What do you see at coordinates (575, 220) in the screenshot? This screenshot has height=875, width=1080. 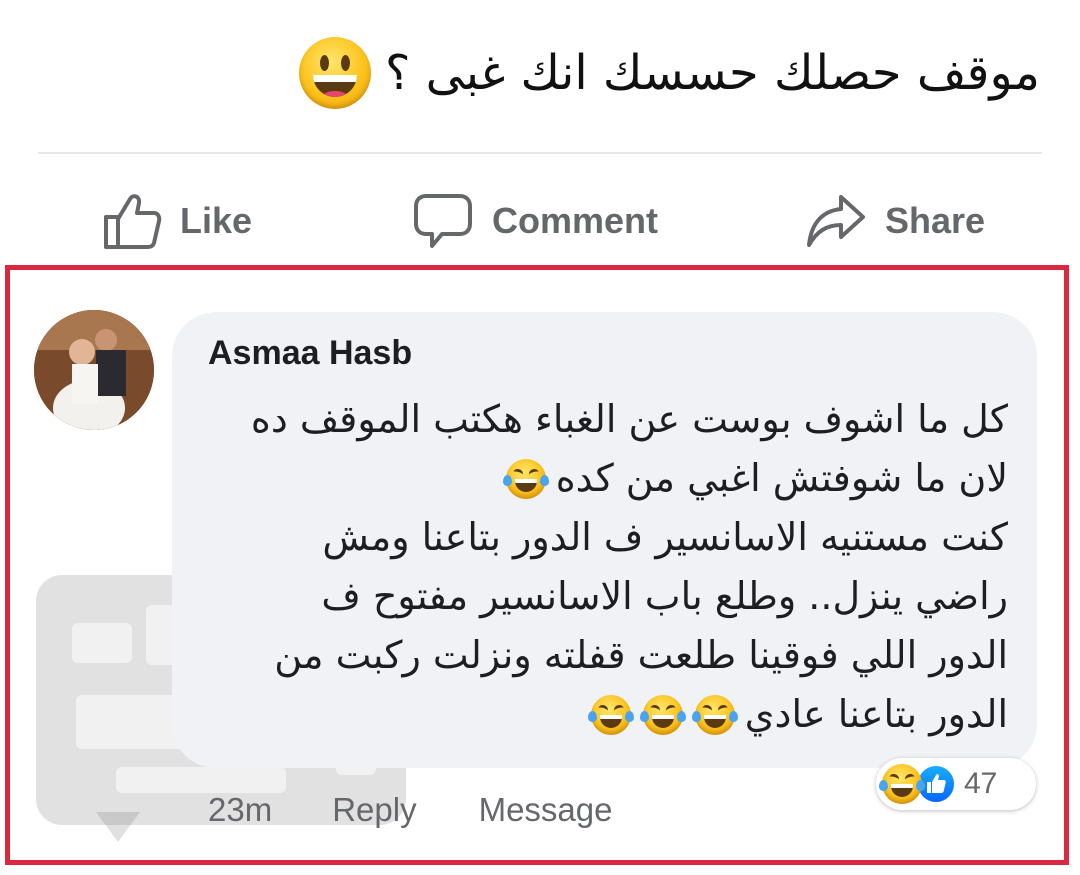 I see `comment-label: Comment` at bounding box center [575, 220].